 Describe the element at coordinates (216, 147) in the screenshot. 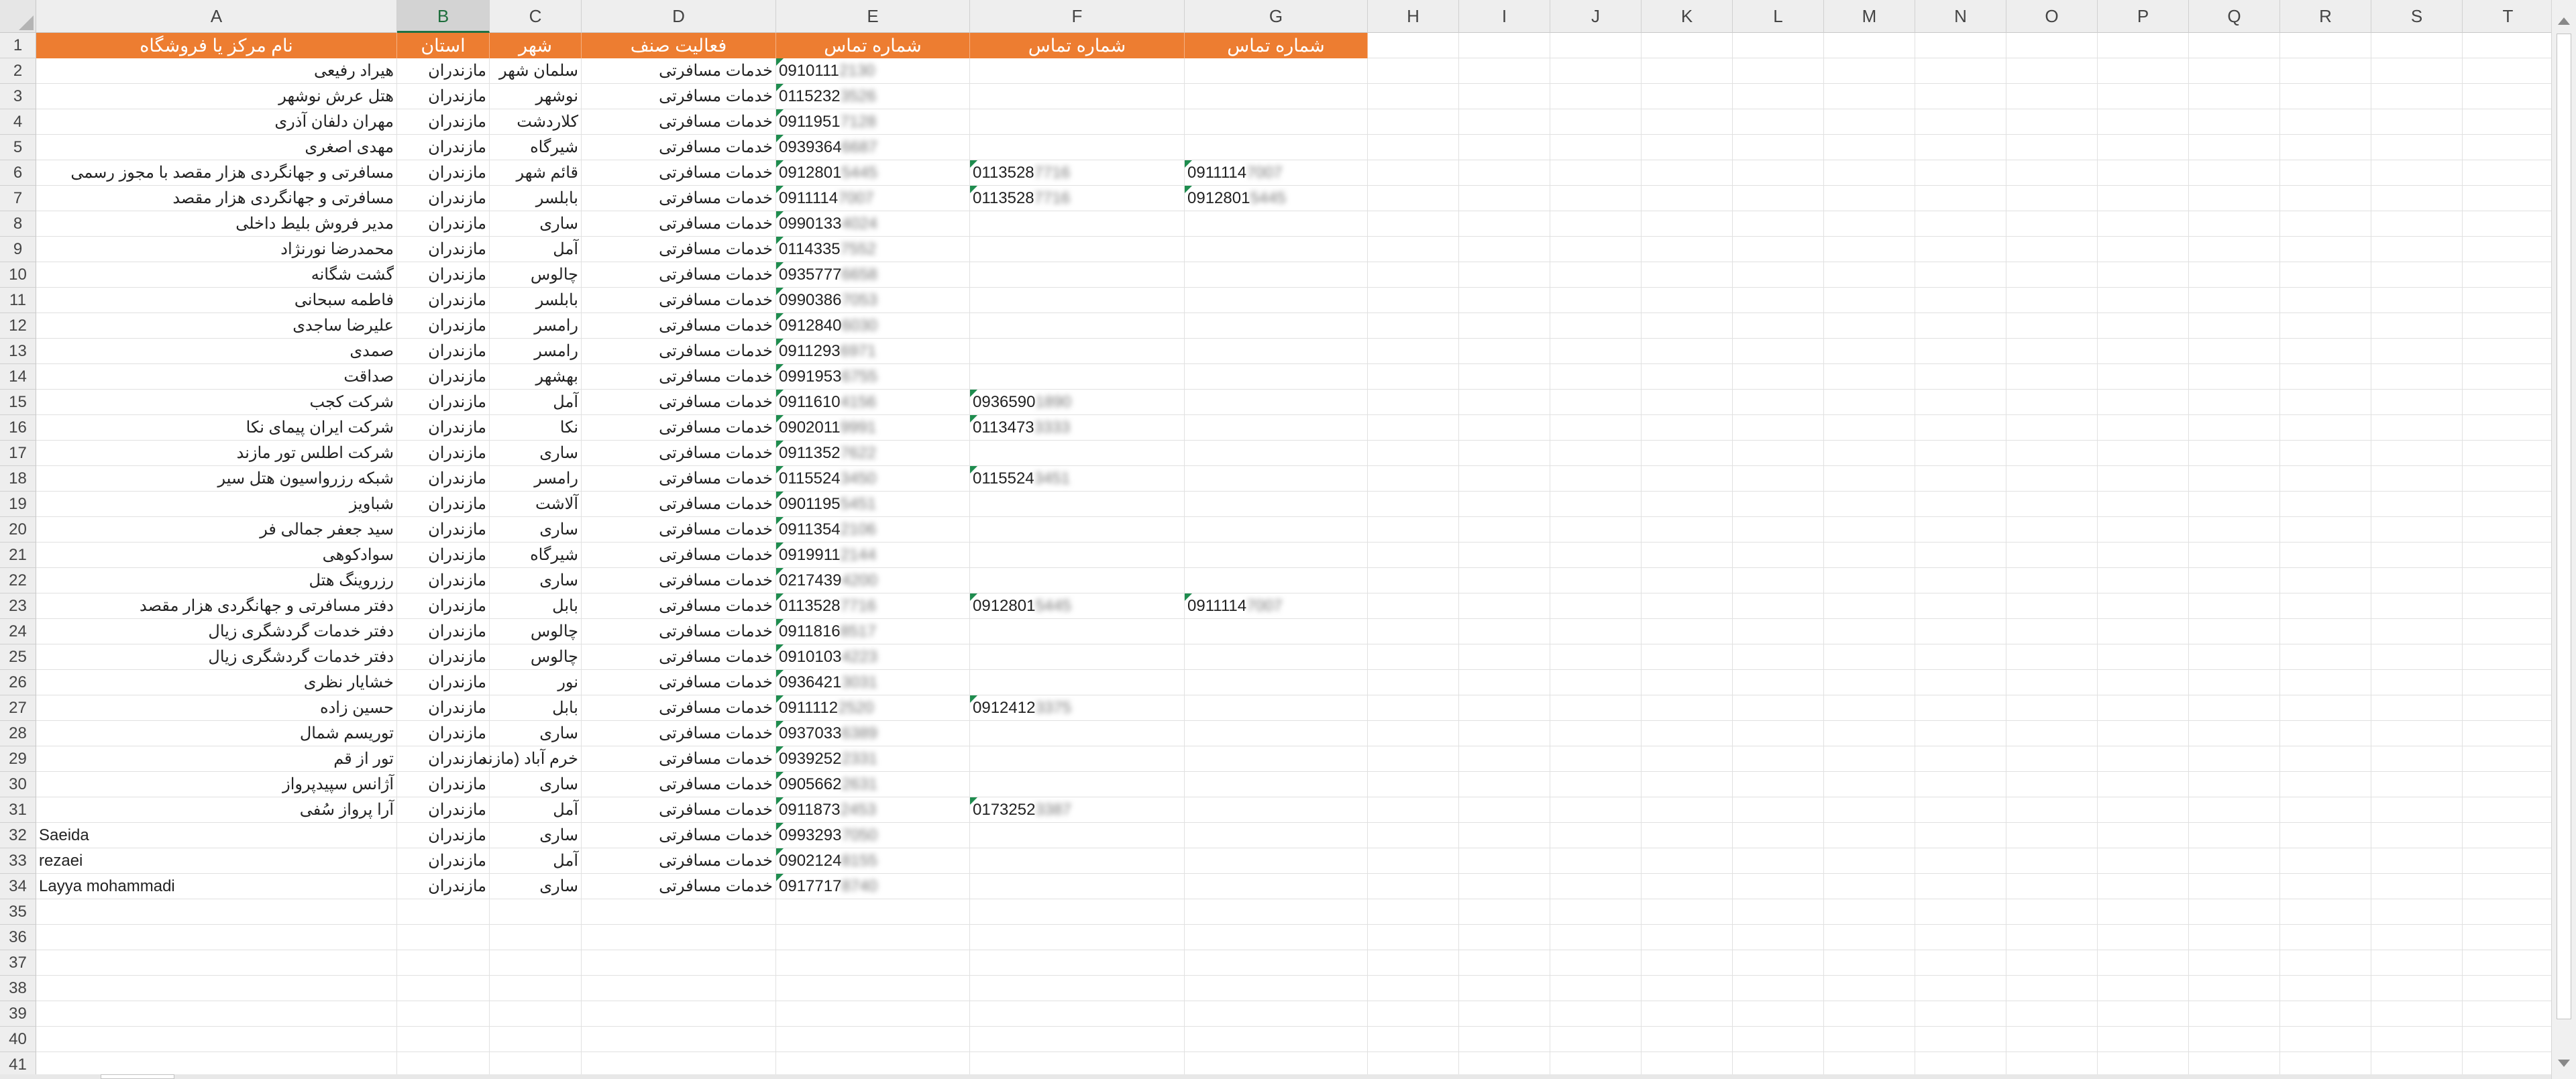

I see `cell-name: مهدی اصغری` at that location.